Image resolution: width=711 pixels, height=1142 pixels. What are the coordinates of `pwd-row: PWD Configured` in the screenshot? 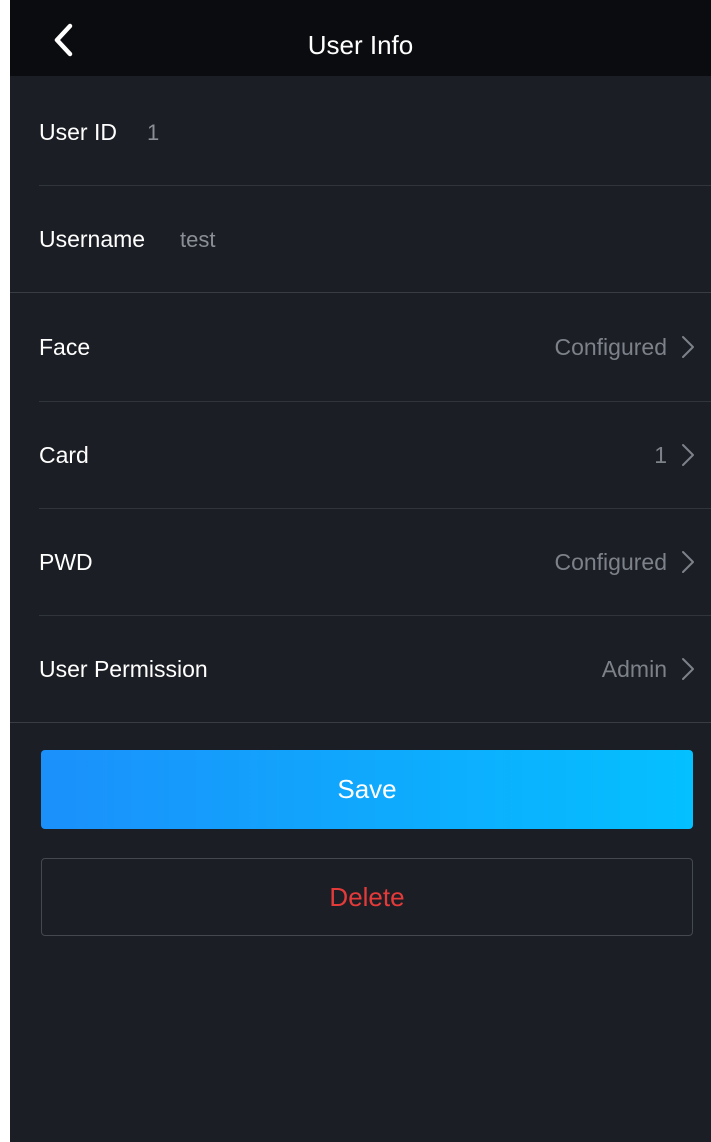 It's located at (360, 562).